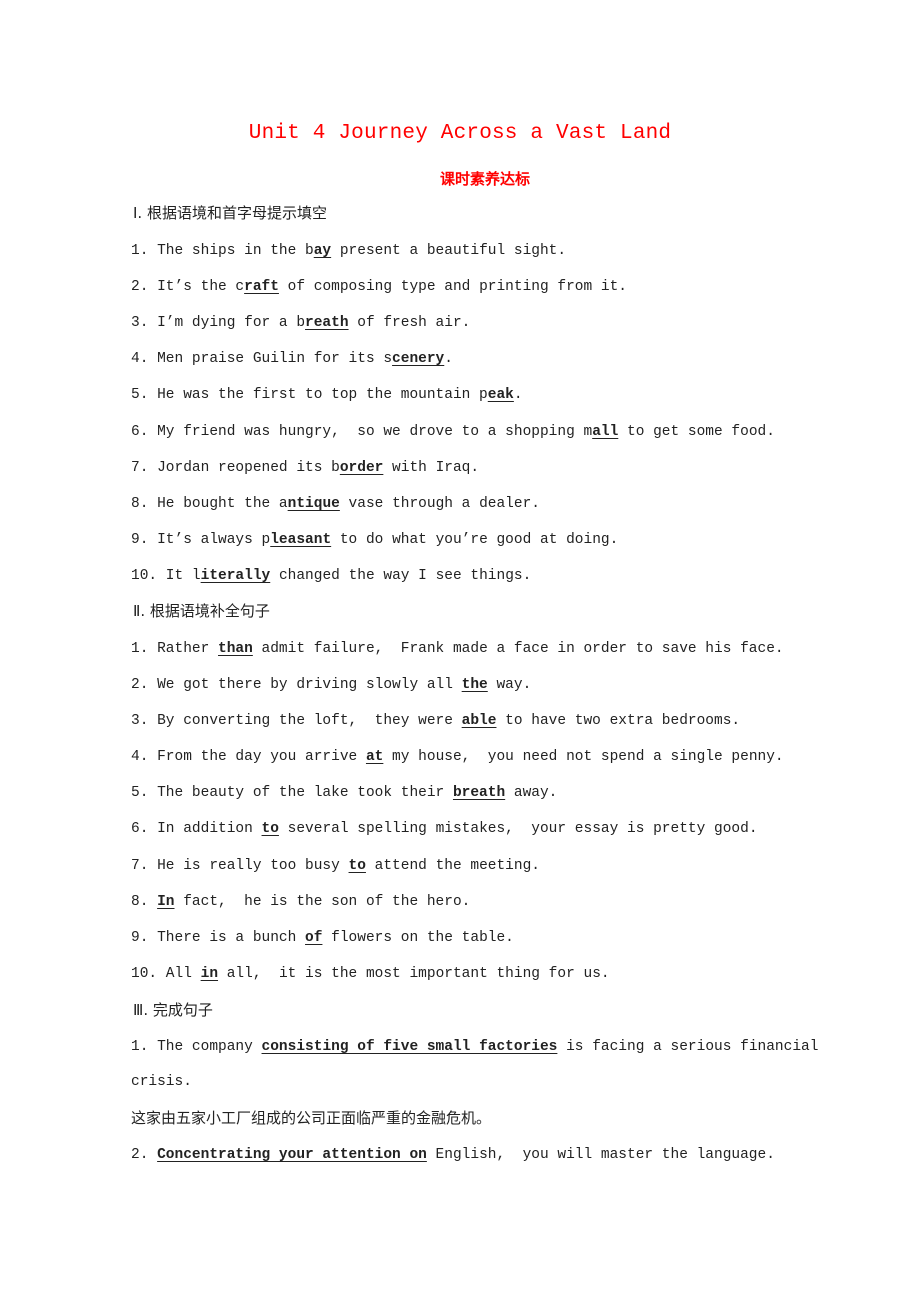 This screenshot has height=1302, width=920. What do you see at coordinates (201, 540) in the screenshot?
I see `item-text: 9. It’s always p` at bounding box center [201, 540].